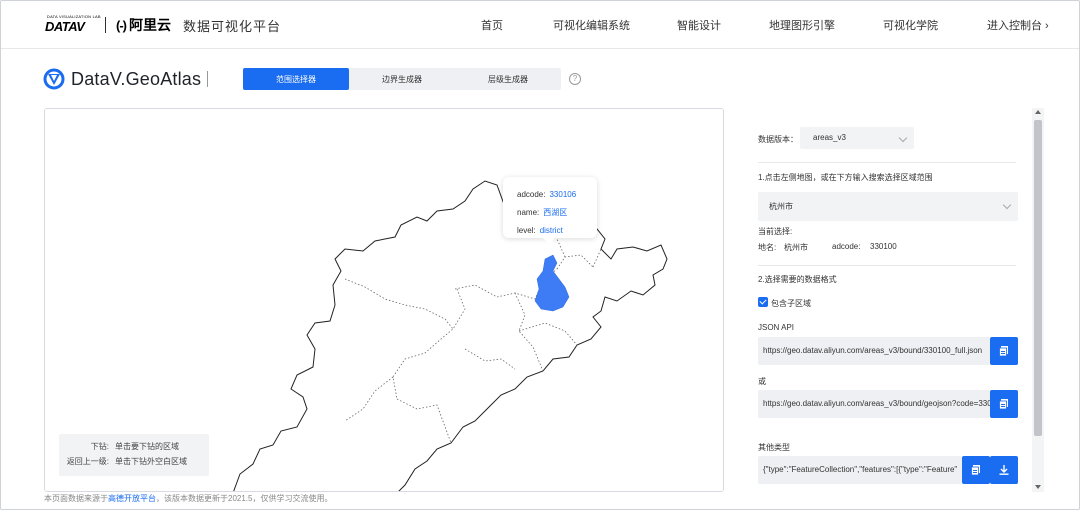  Describe the element at coordinates (802, 25) in the screenshot. I see `nav-geo-engine: 地理图形引擎` at that location.